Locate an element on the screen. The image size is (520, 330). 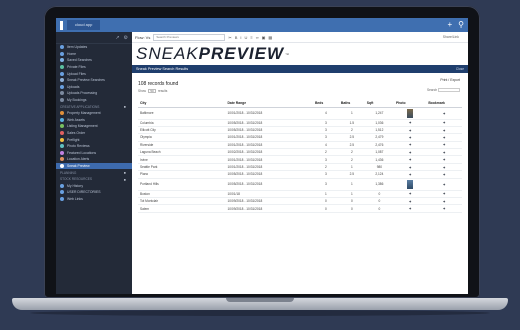
link-icon: ∞ is located at coordinates (257, 37).